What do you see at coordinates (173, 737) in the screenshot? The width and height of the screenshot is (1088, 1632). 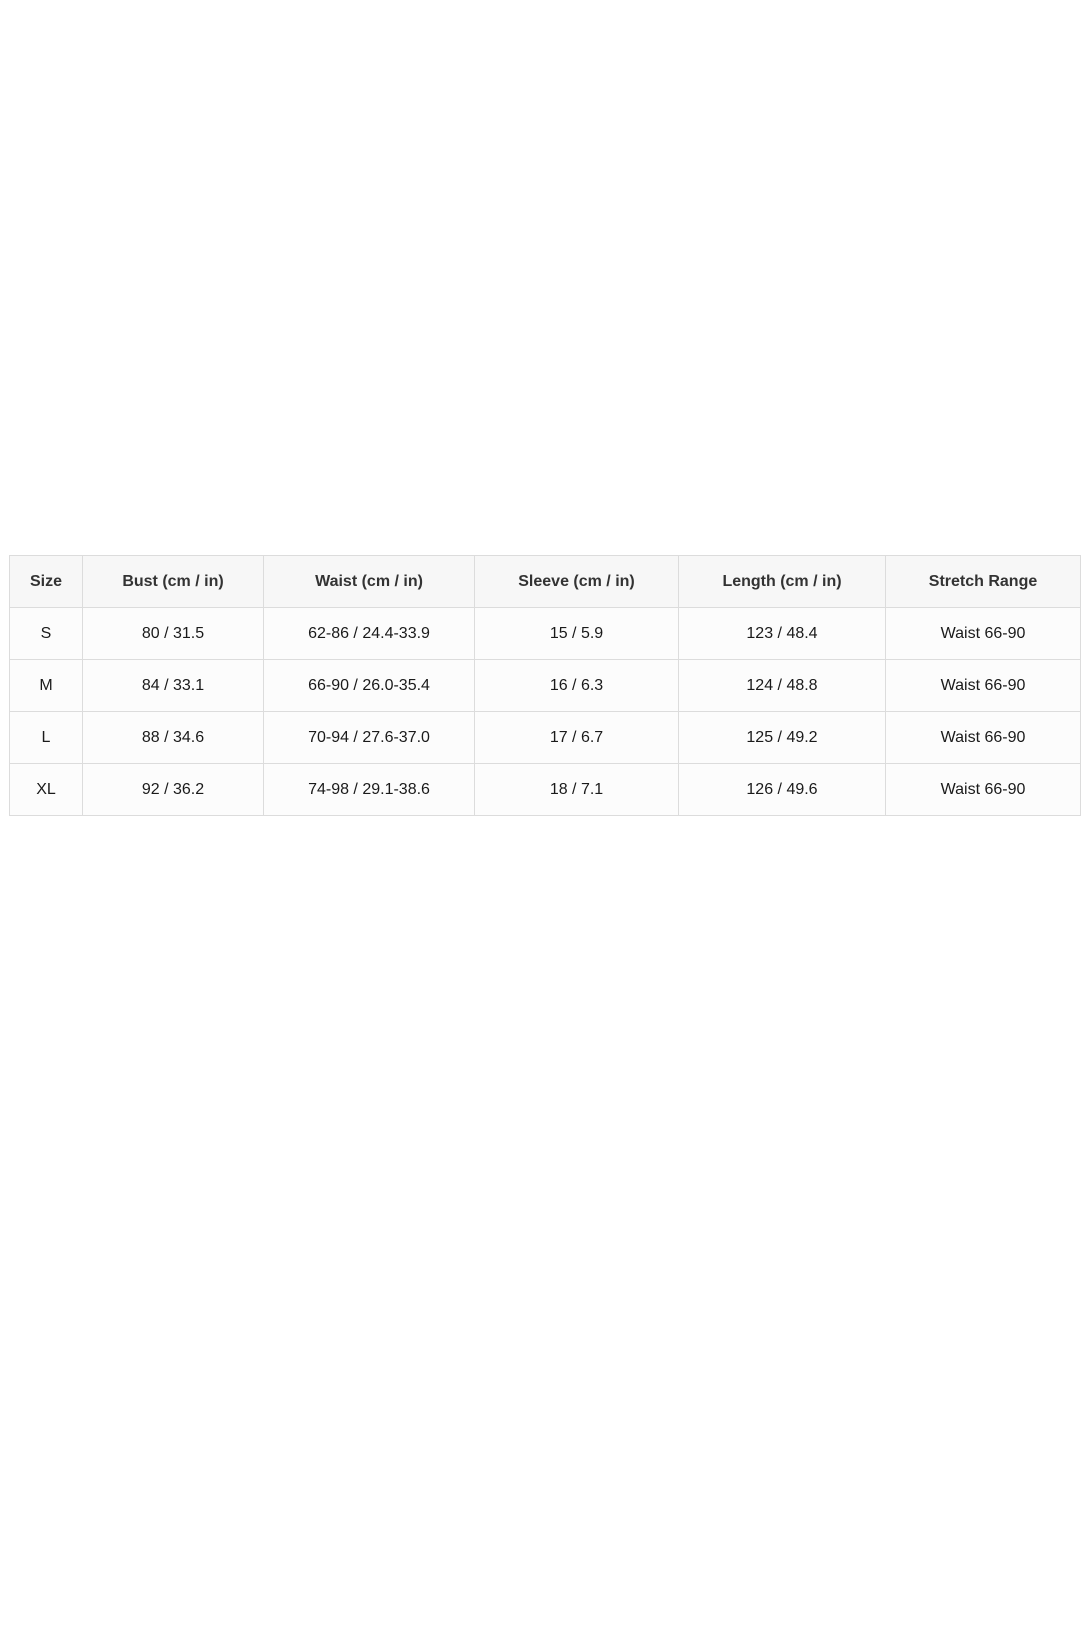 I see `cell-bust: 88 / 34.6` at bounding box center [173, 737].